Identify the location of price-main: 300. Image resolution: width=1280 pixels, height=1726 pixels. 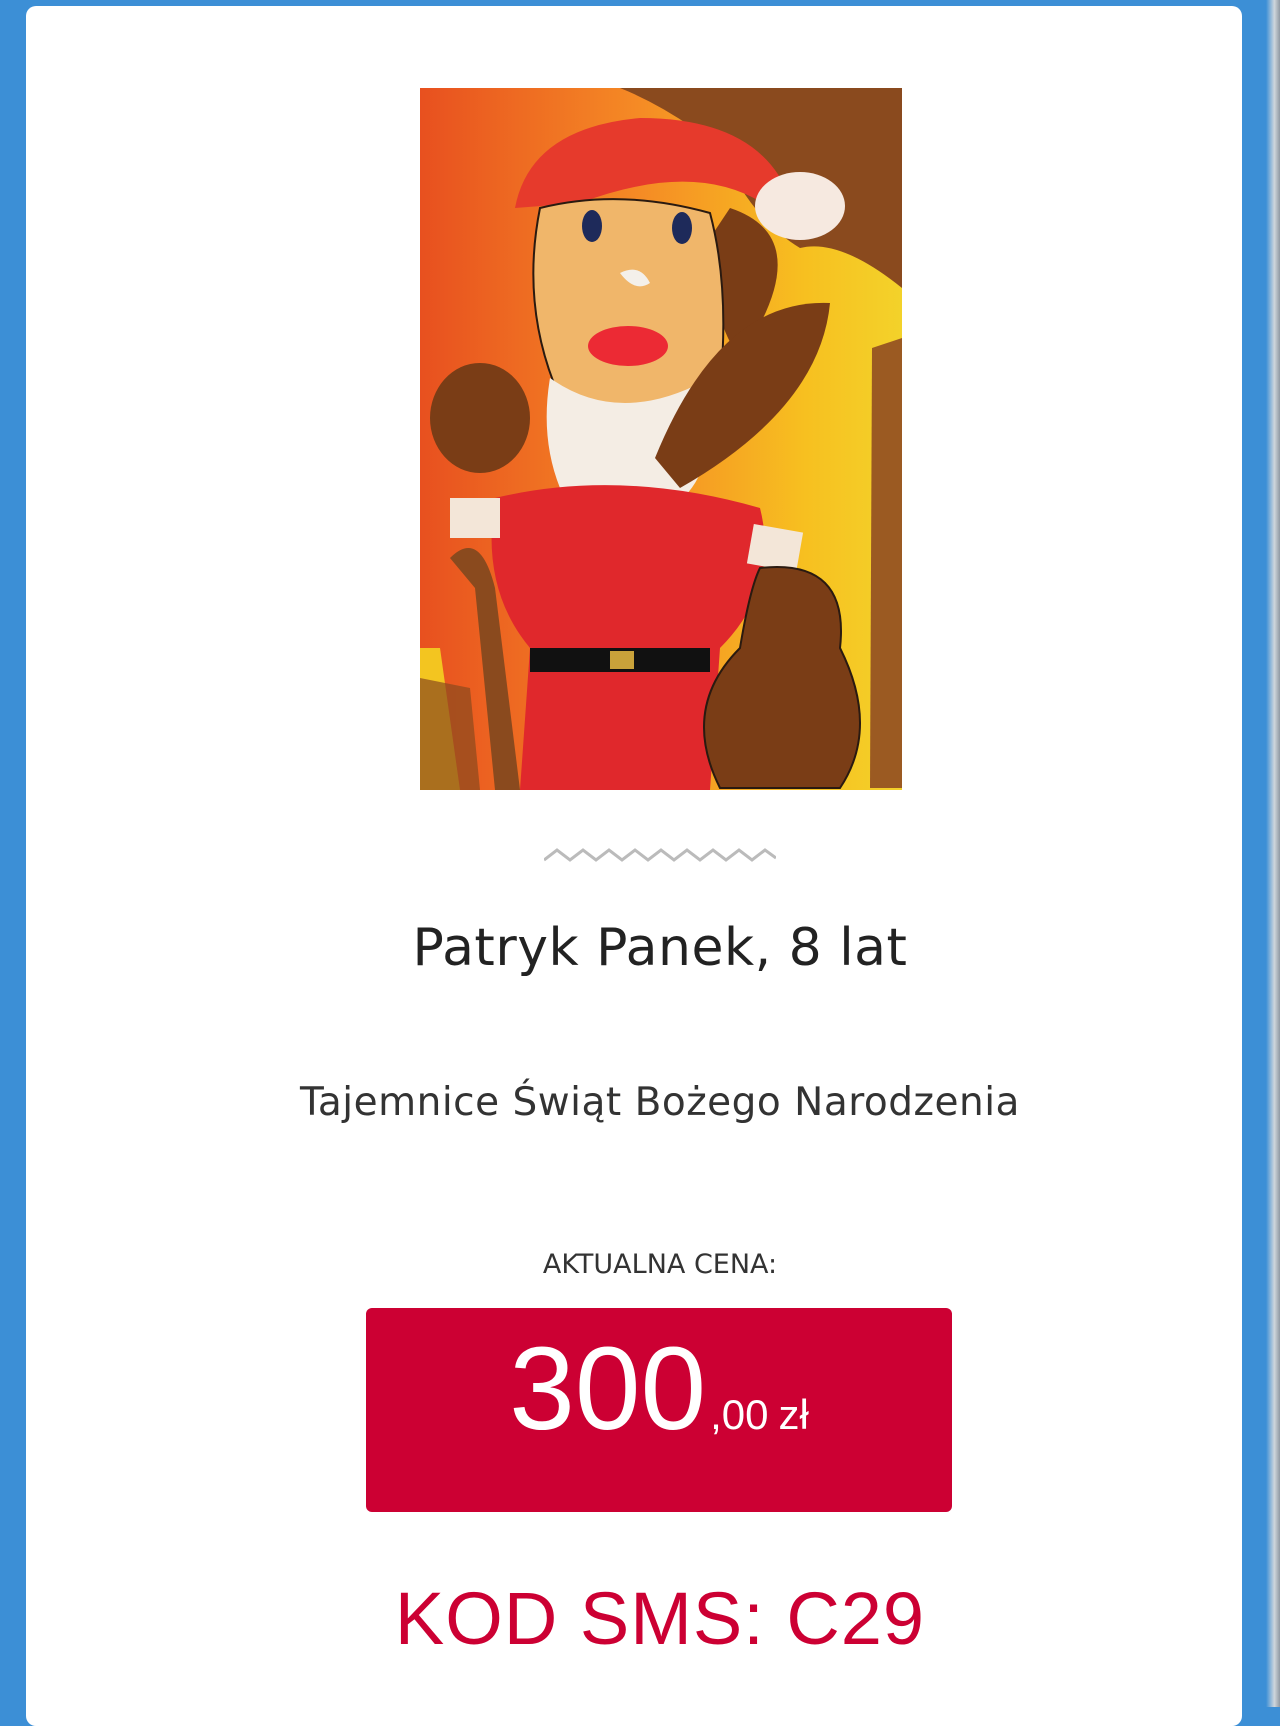
(608, 1389).